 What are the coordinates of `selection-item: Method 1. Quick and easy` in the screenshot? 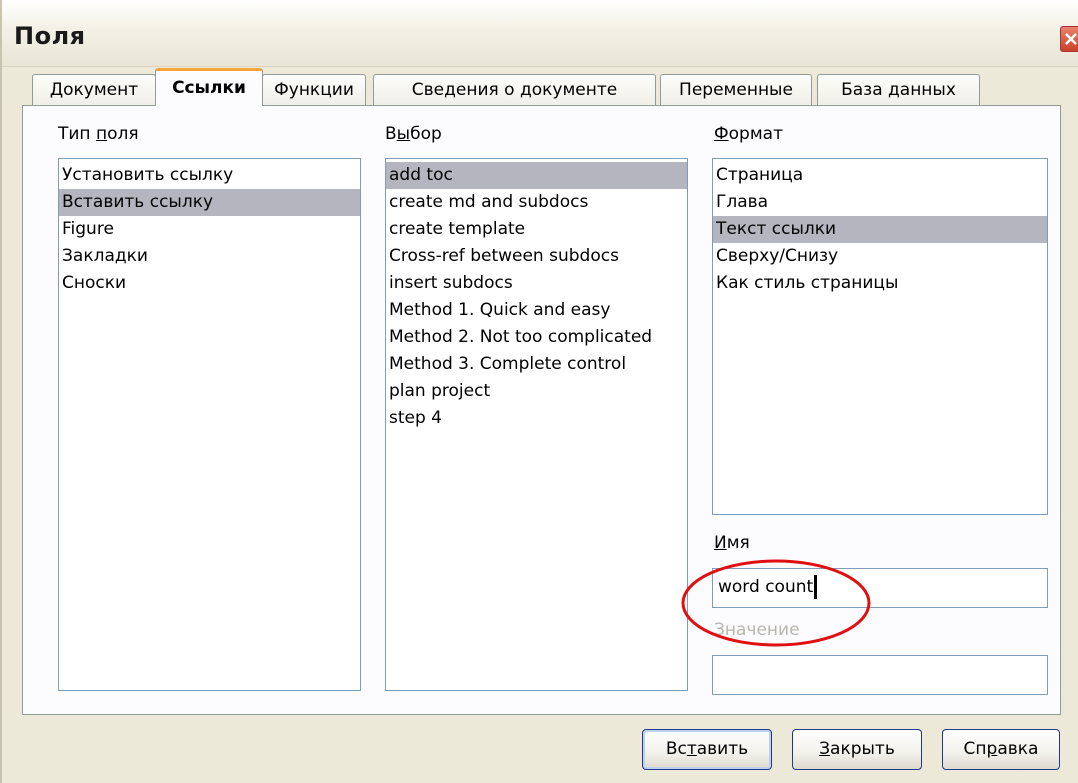 It's located at (536, 310).